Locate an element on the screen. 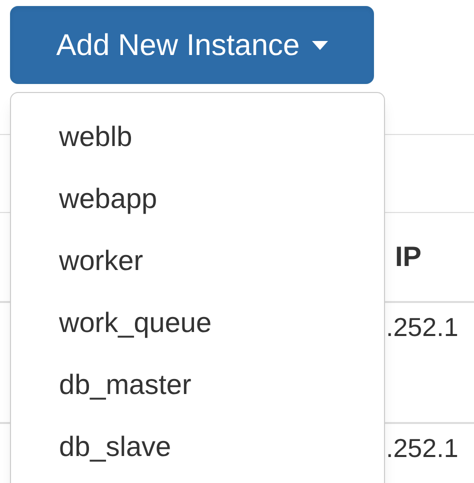 The height and width of the screenshot is (483, 474). menu-item: db_slave is located at coordinates (197, 447).